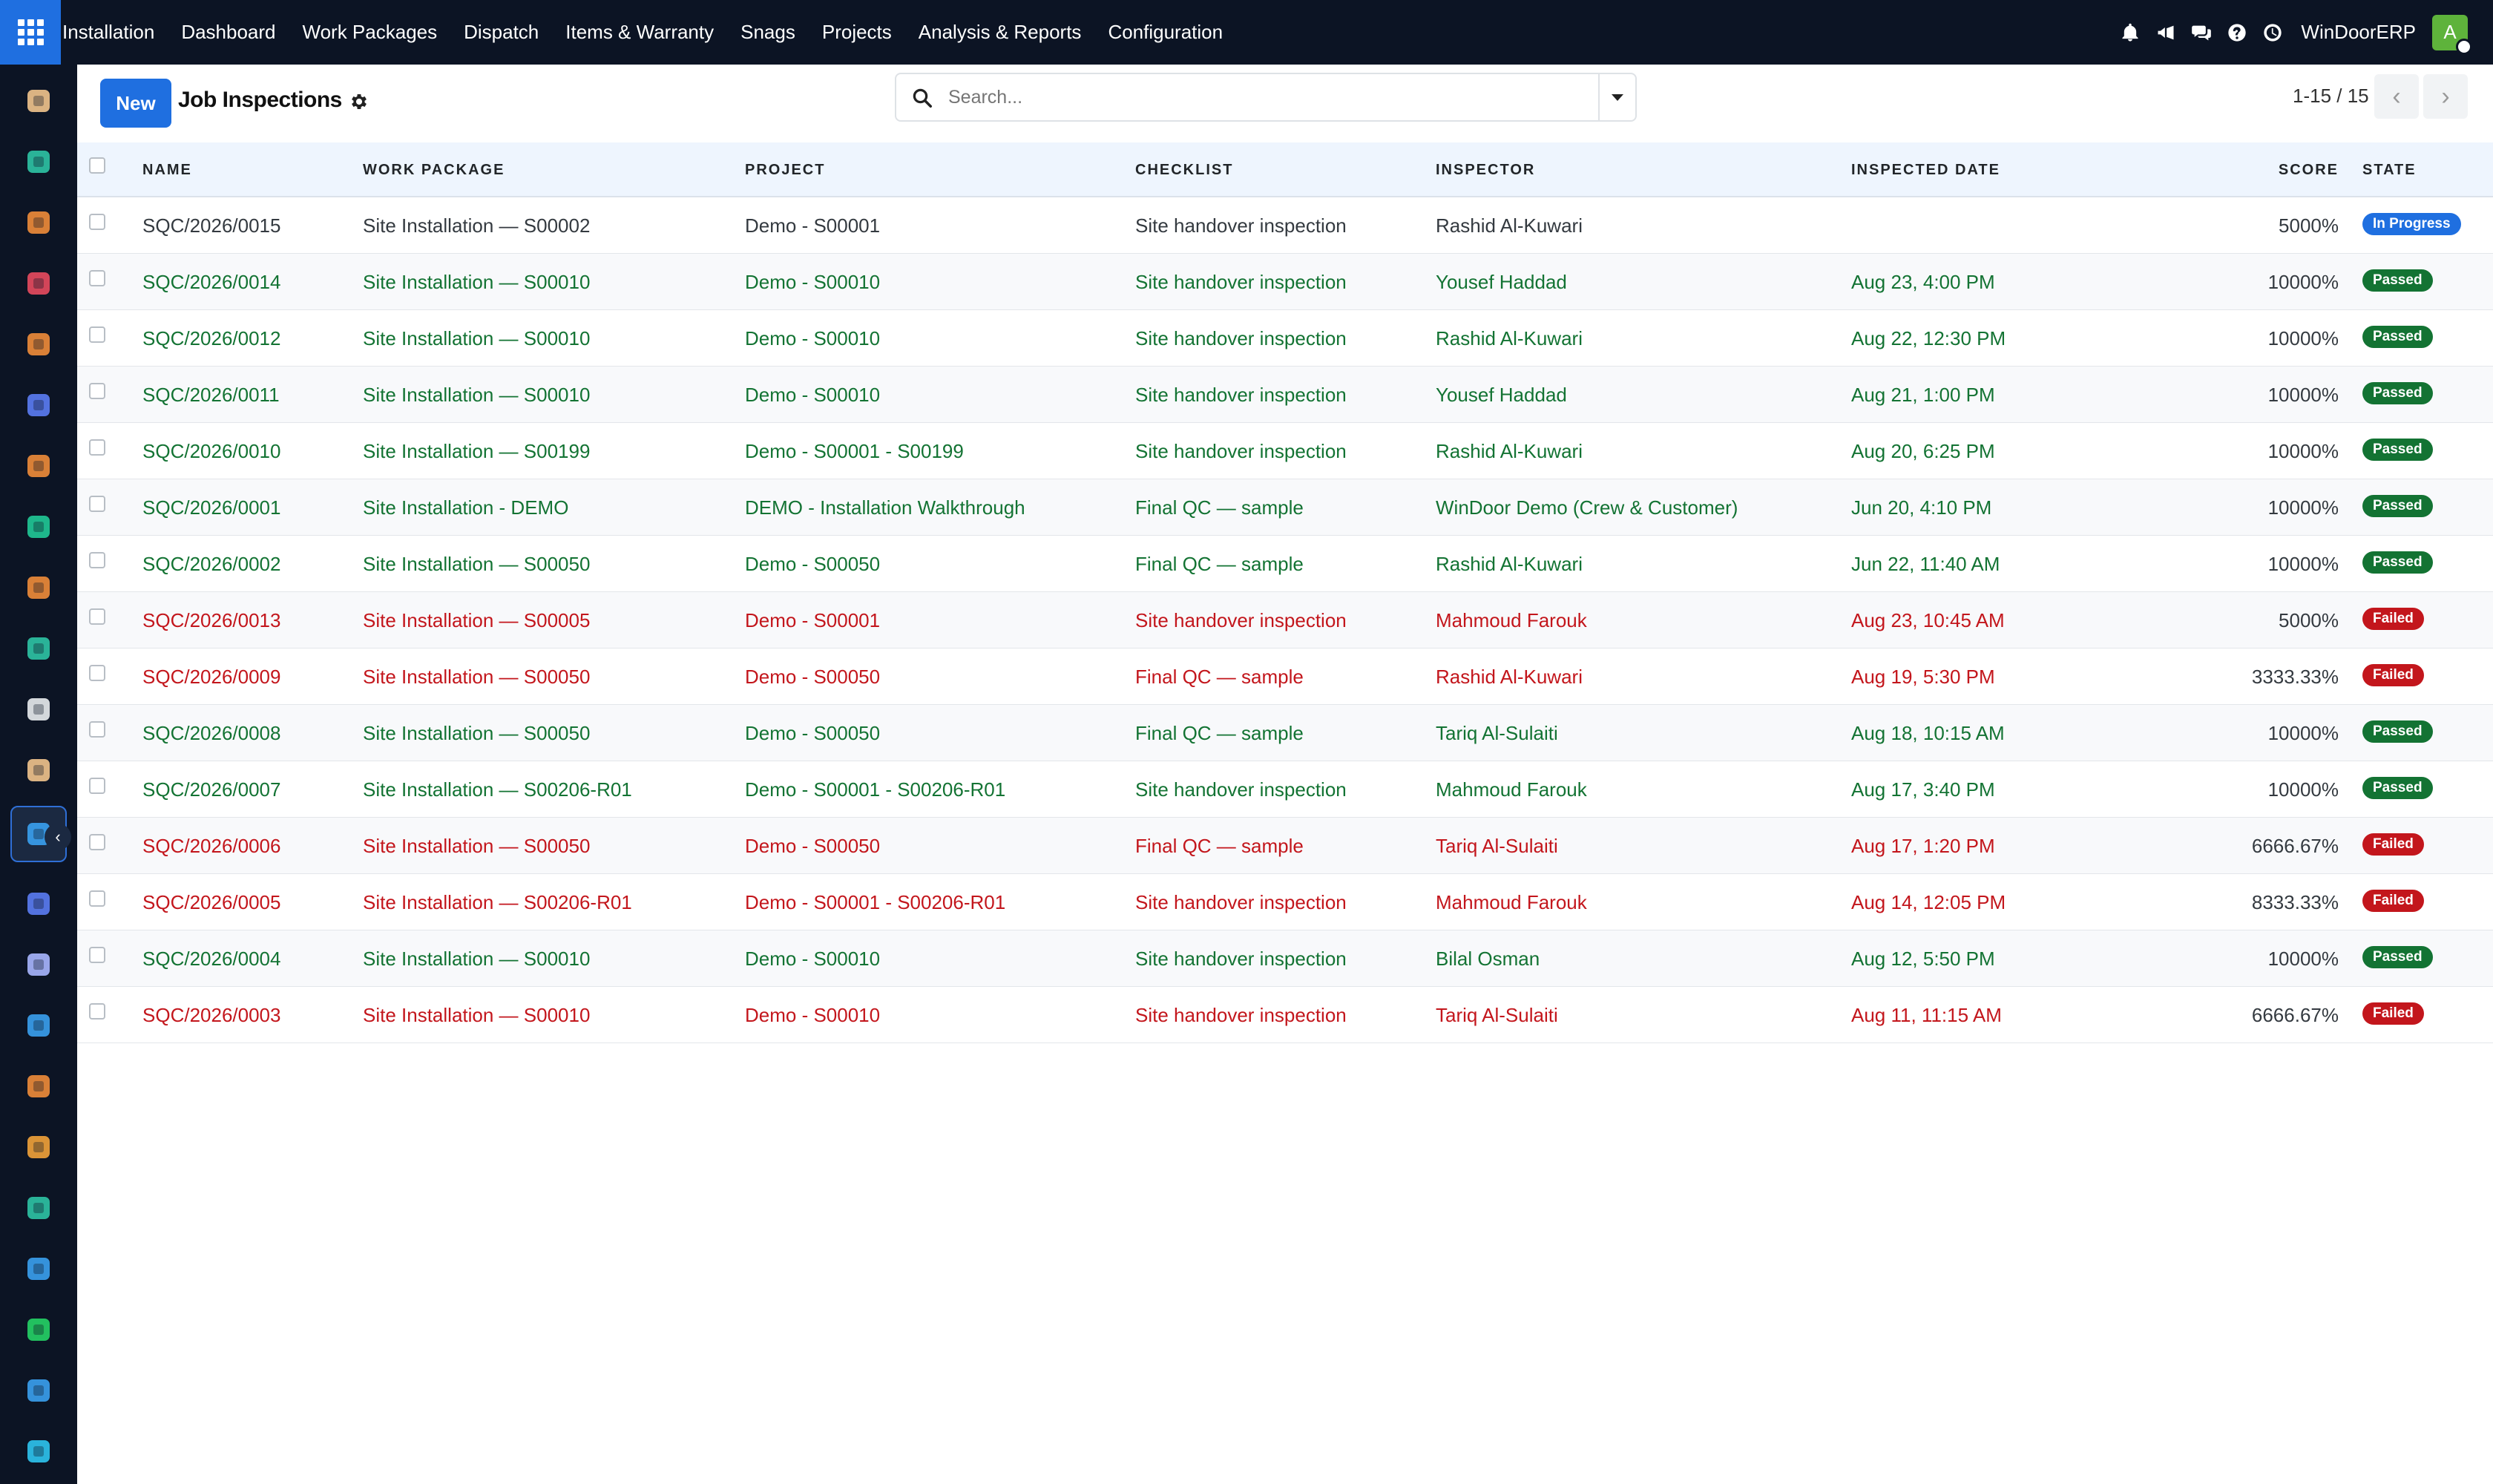  What do you see at coordinates (2309, 170) in the screenshot?
I see `column-header-score: SCORE` at bounding box center [2309, 170].